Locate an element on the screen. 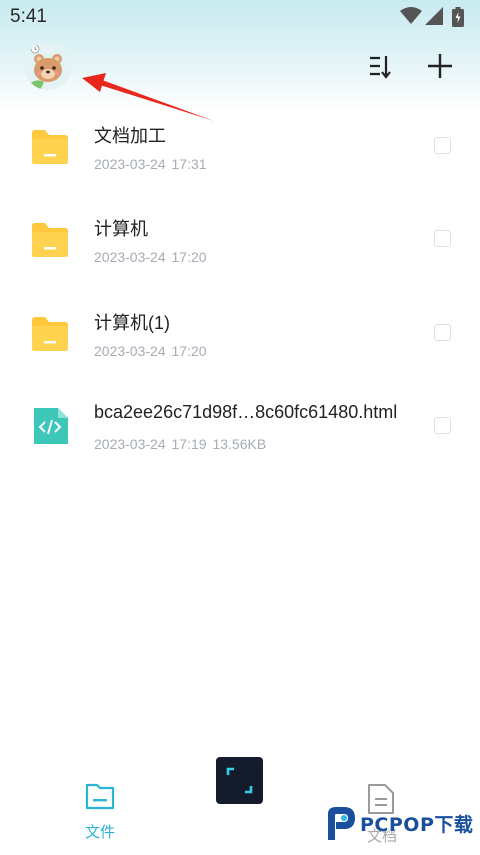 This screenshot has width=480, height=855. file-meta: 2023-03-24 17:31 is located at coordinates (150, 164).